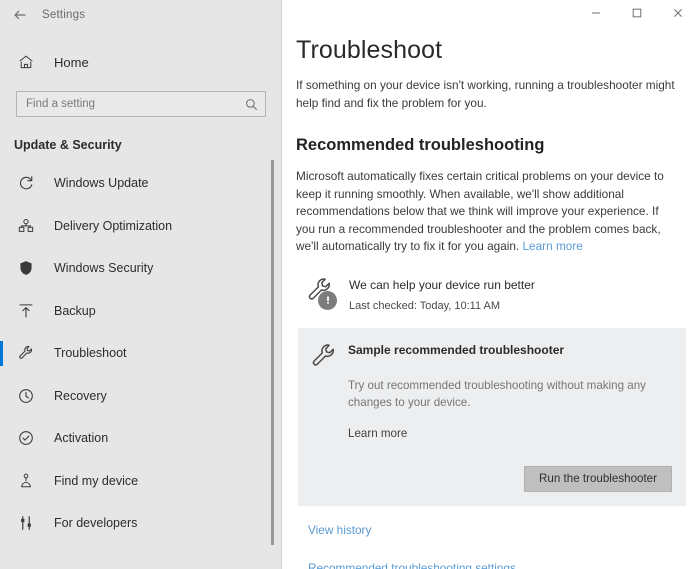 The height and width of the screenshot is (569, 698). Describe the element at coordinates (141, 62) in the screenshot. I see `sidebar-item-home: Home` at that location.